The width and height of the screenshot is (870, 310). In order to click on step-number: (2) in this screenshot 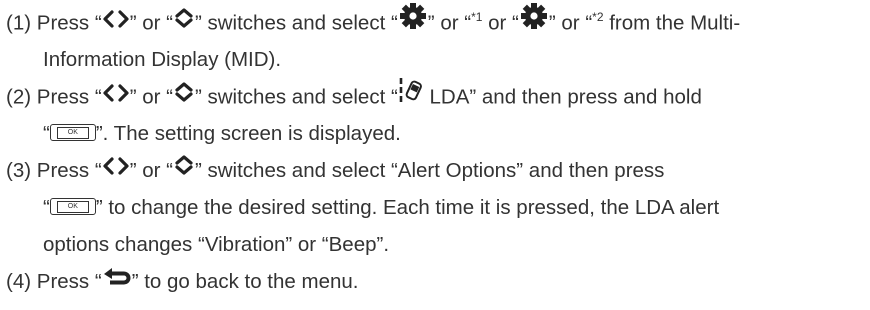, I will do `click(19, 97)`.